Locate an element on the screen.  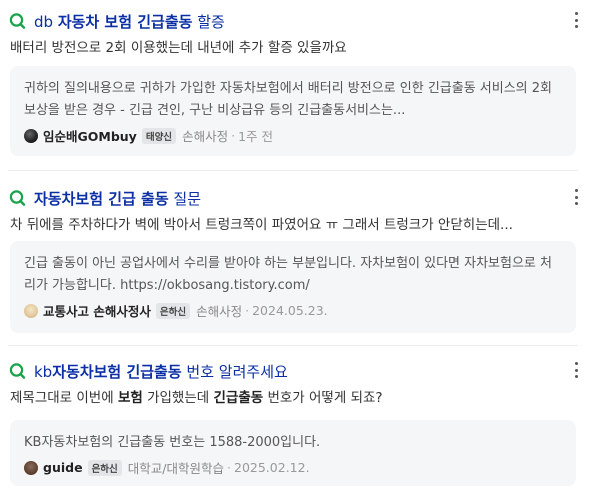
author-name: 교통사고 손해사정사 is located at coordinates (97, 310).